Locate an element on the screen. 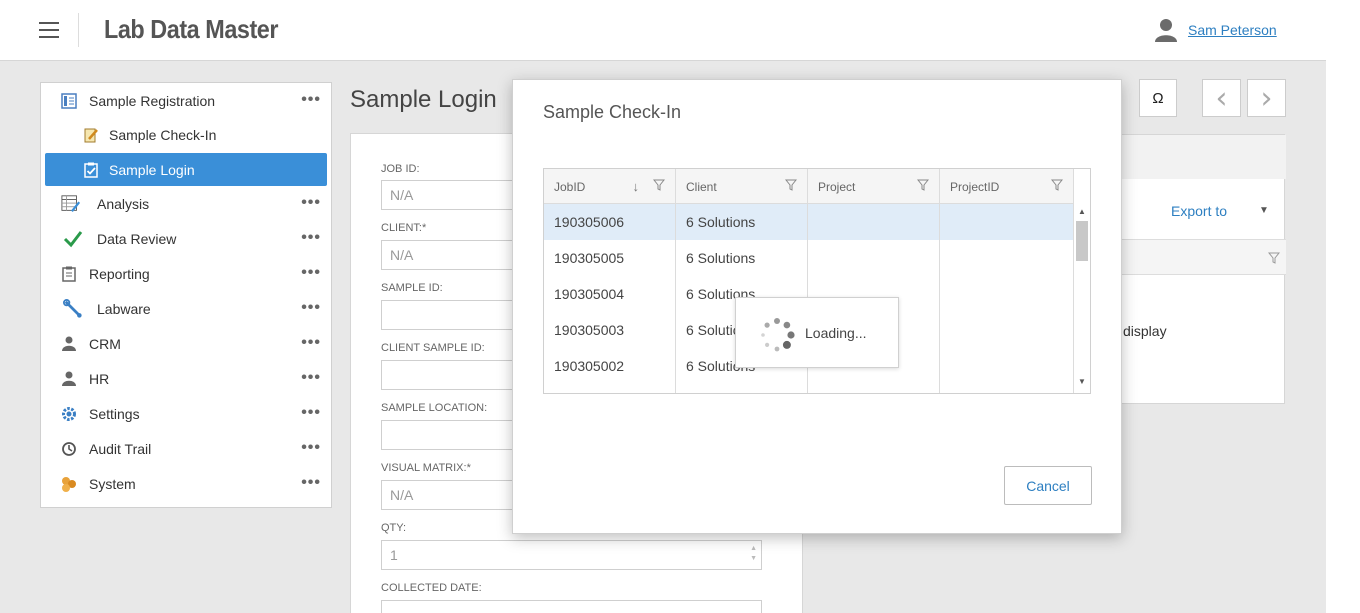 This screenshot has width=1360, height=613. qty-stepper: 1 ▲ ▼ is located at coordinates (571, 555).